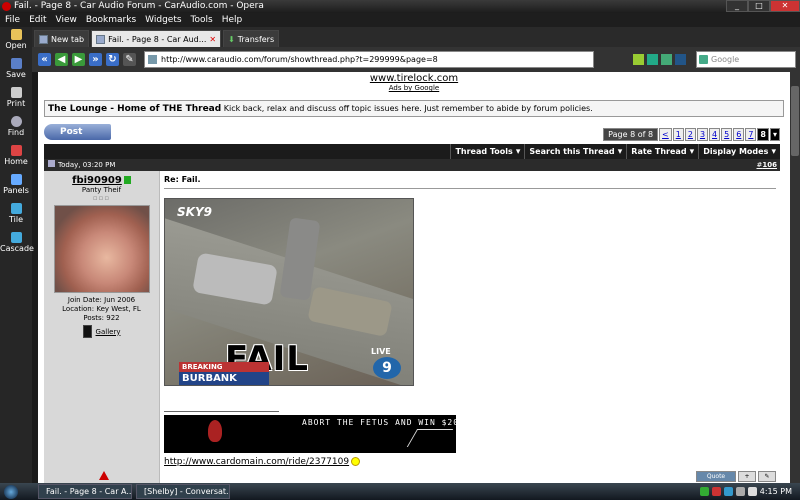 The image size is (800, 500). I want to click on quote-button: Quote, so click(716, 476).